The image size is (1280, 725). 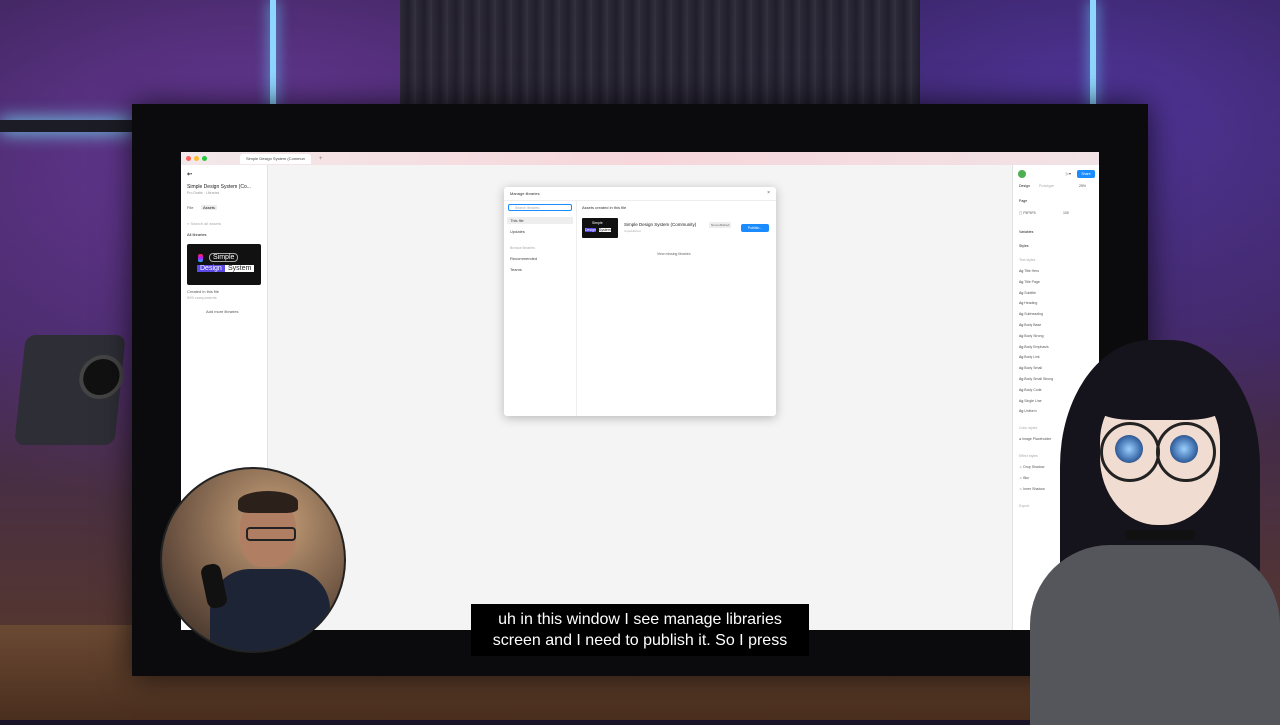 I want to click on zoom-level: 25%, so click(x=1082, y=186).